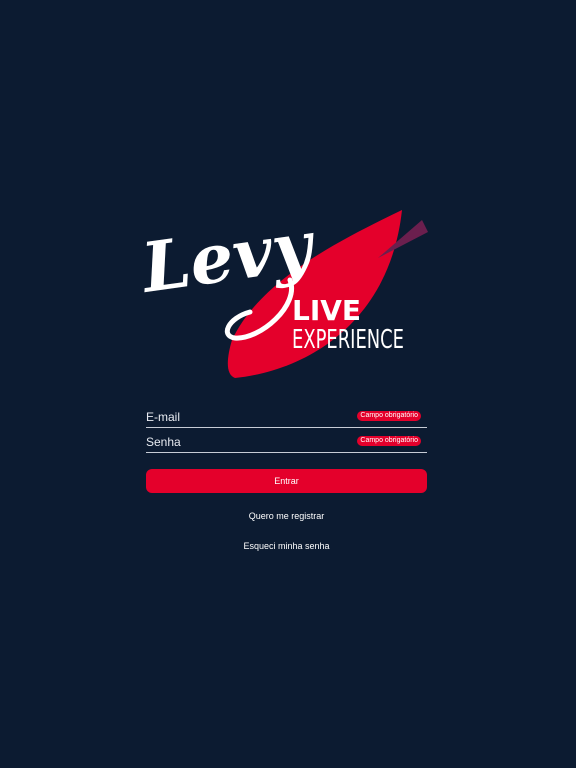  Describe the element at coordinates (286, 516) in the screenshot. I see `register-link: Quero me registrar` at that location.